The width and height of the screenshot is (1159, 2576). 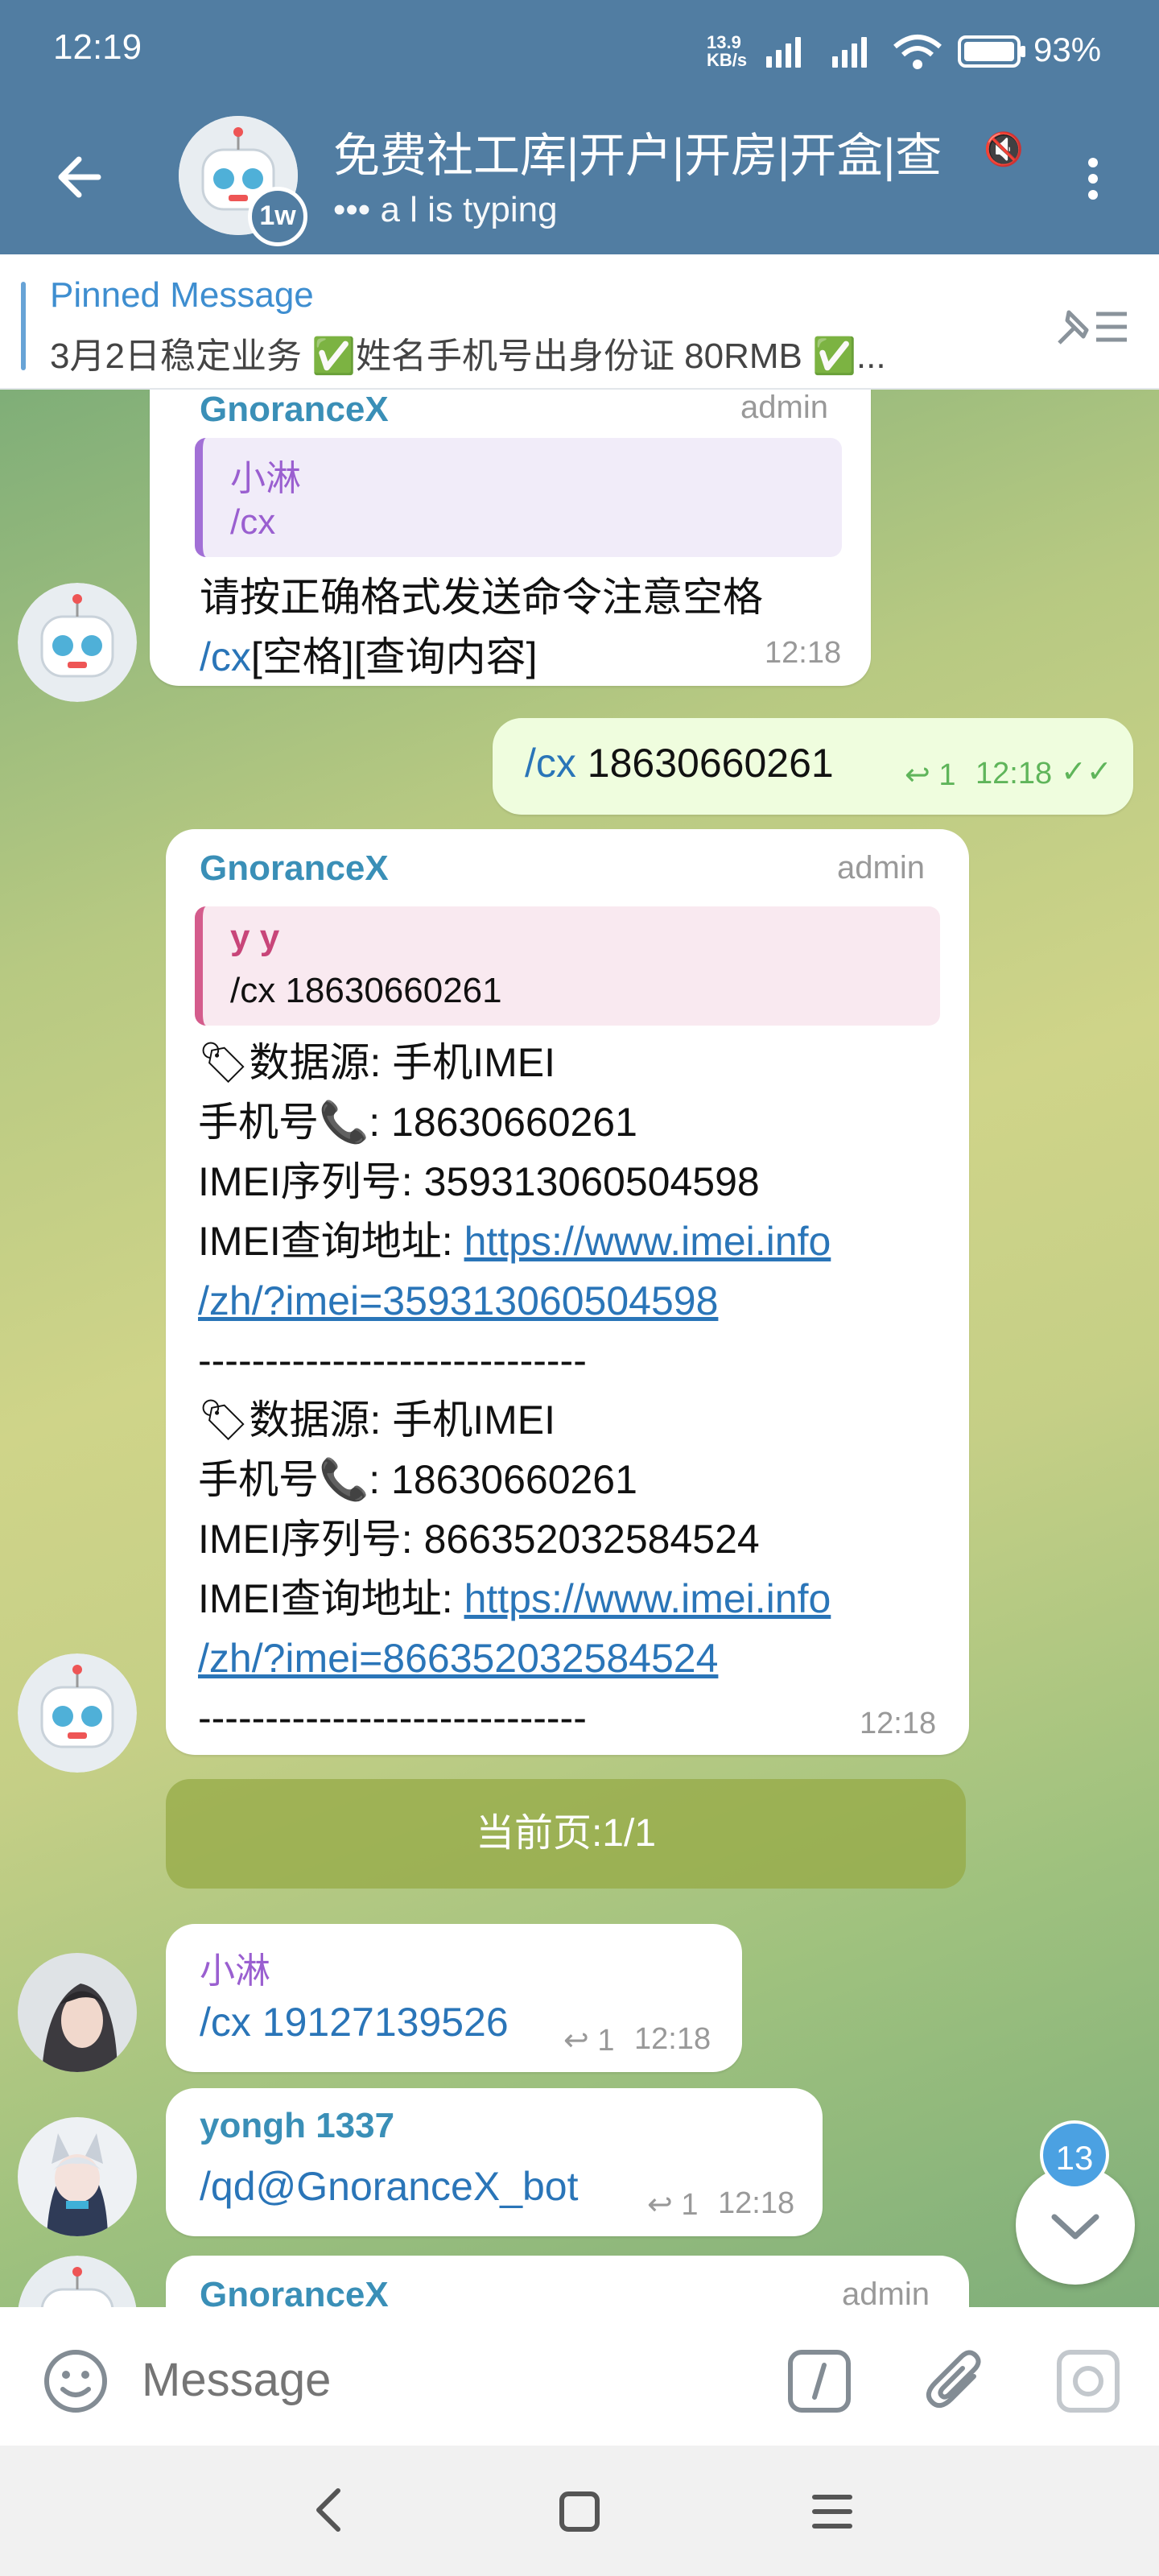 I want to click on double-check-icon: ✓✓, so click(x=1086, y=772).